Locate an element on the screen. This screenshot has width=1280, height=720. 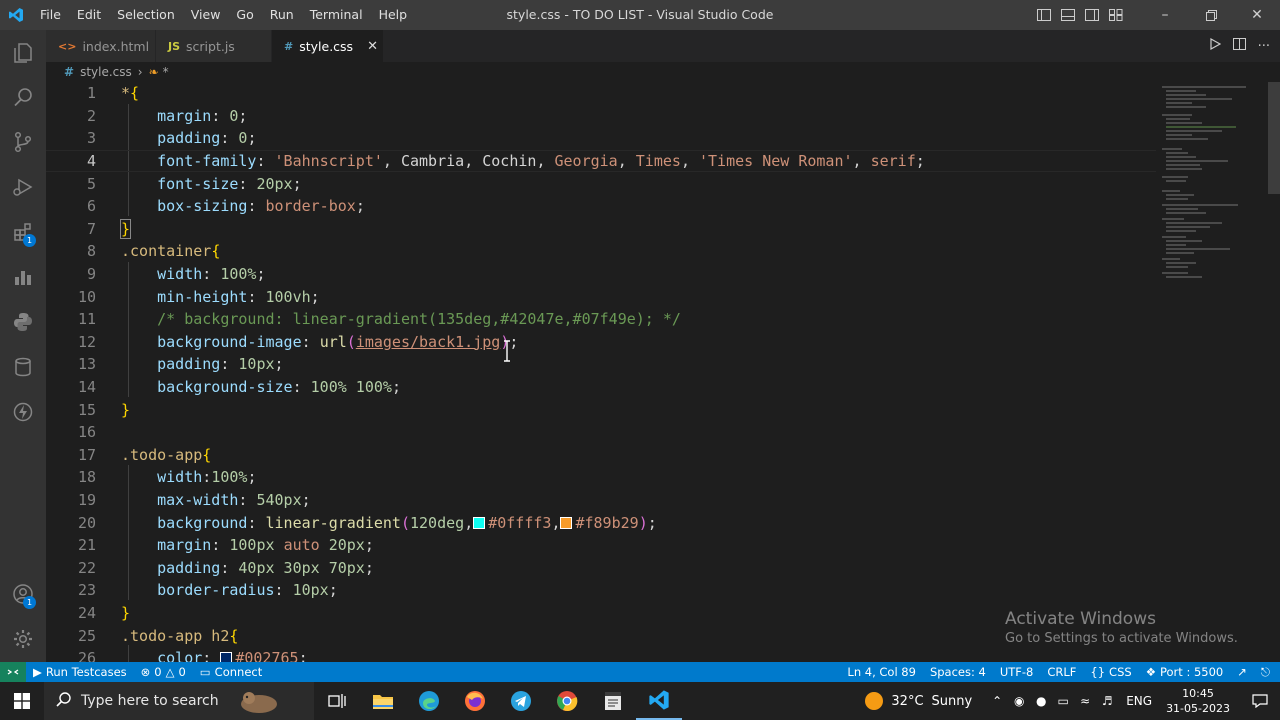
tab-style-css: # style.css ✕ is located at coordinates (328, 46).